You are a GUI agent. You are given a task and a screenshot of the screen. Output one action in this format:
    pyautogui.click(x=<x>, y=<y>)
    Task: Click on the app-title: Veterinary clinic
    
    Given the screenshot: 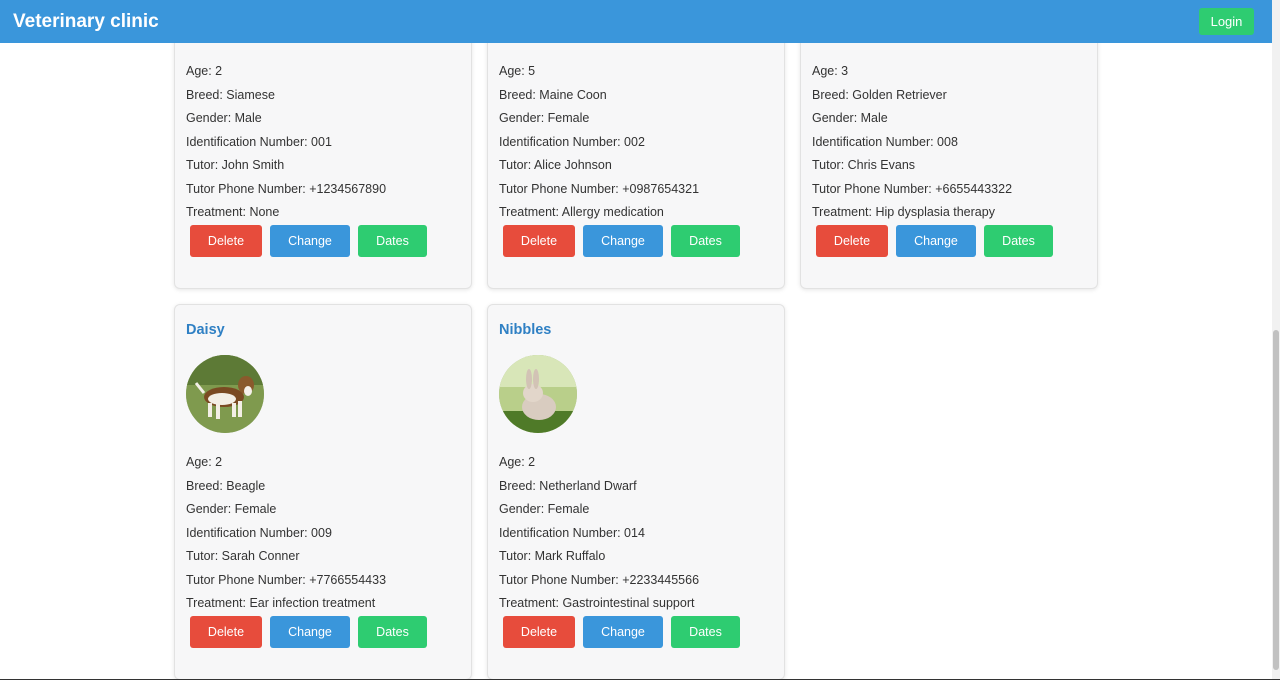 What is the action you would take?
    pyautogui.click(x=86, y=21)
    